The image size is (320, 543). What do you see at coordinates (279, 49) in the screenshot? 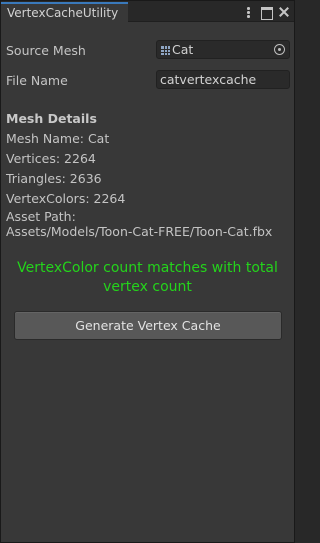
I see `object-picker-icon` at bounding box center [279, 49].